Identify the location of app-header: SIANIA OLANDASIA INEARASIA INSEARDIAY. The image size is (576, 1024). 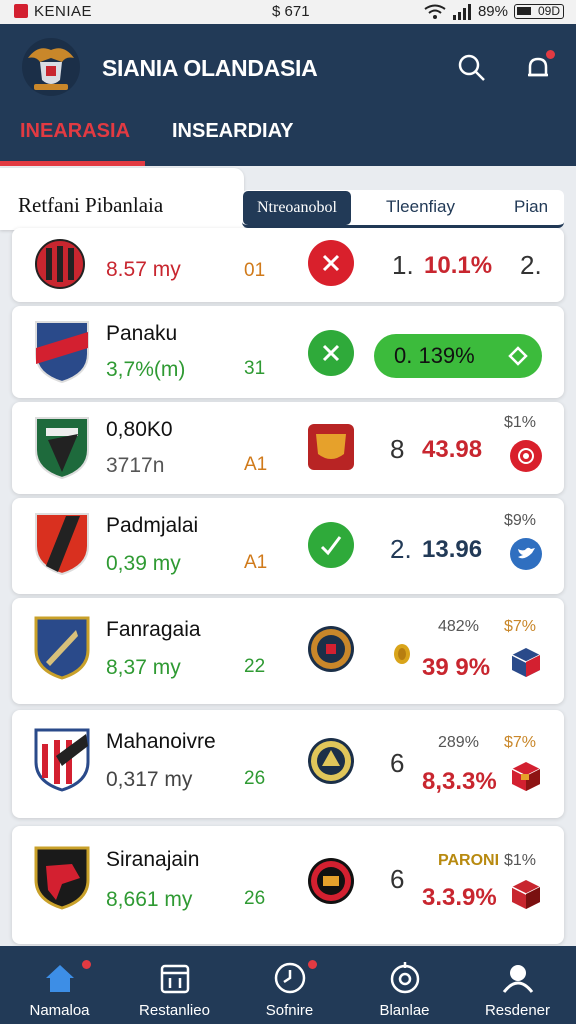
(288, 95).